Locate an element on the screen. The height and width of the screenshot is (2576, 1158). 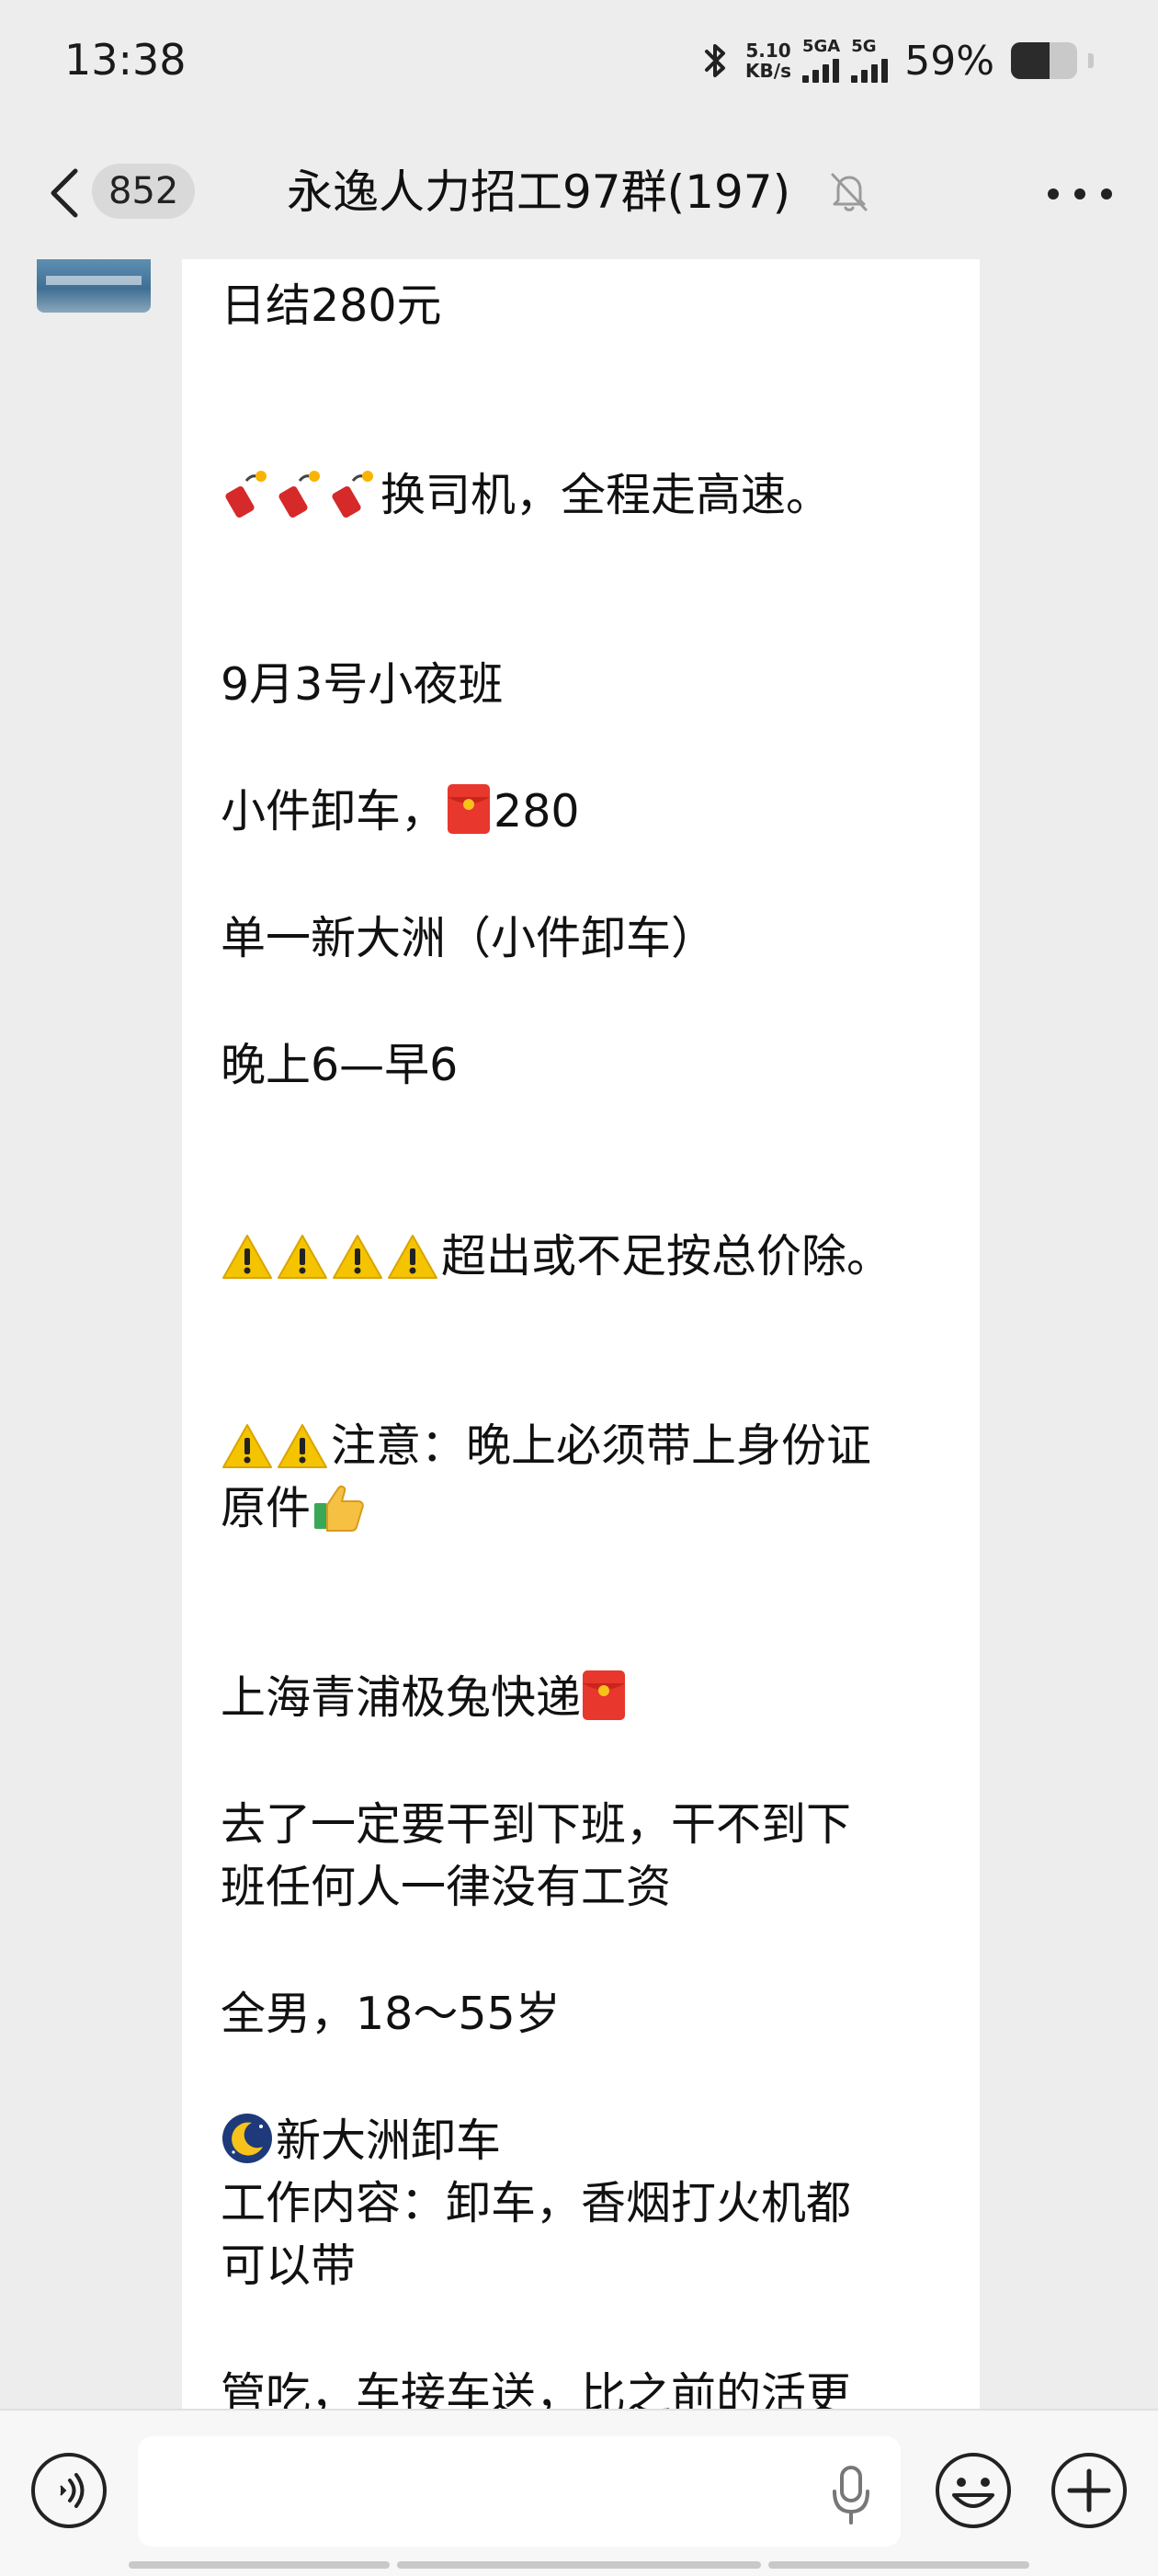
message-line: 注意：晚上必须带上身份证 is located at coordinates (588, 1451).